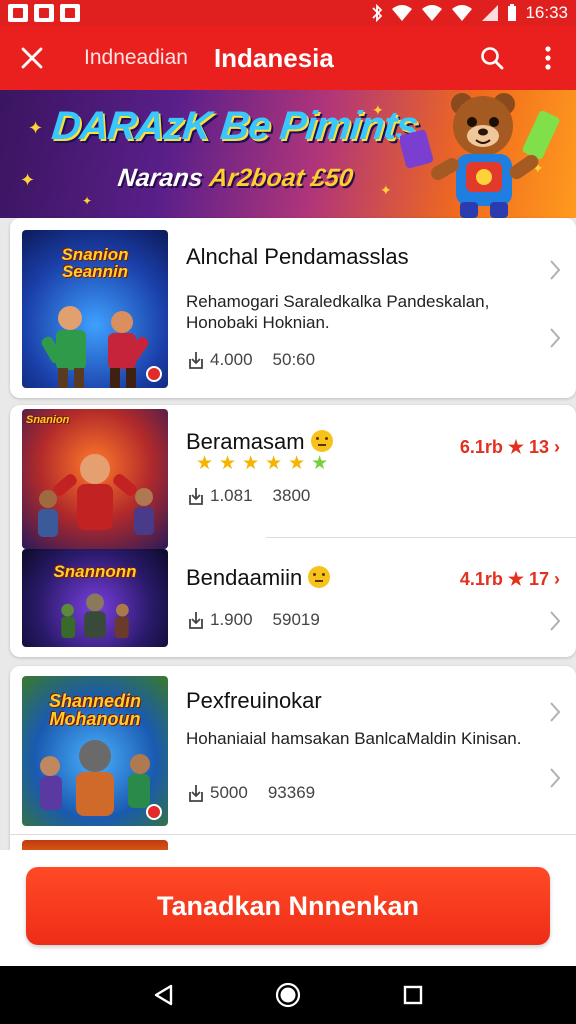  I want to click on app-thumbnail: Snannonn, so click(95, 598).